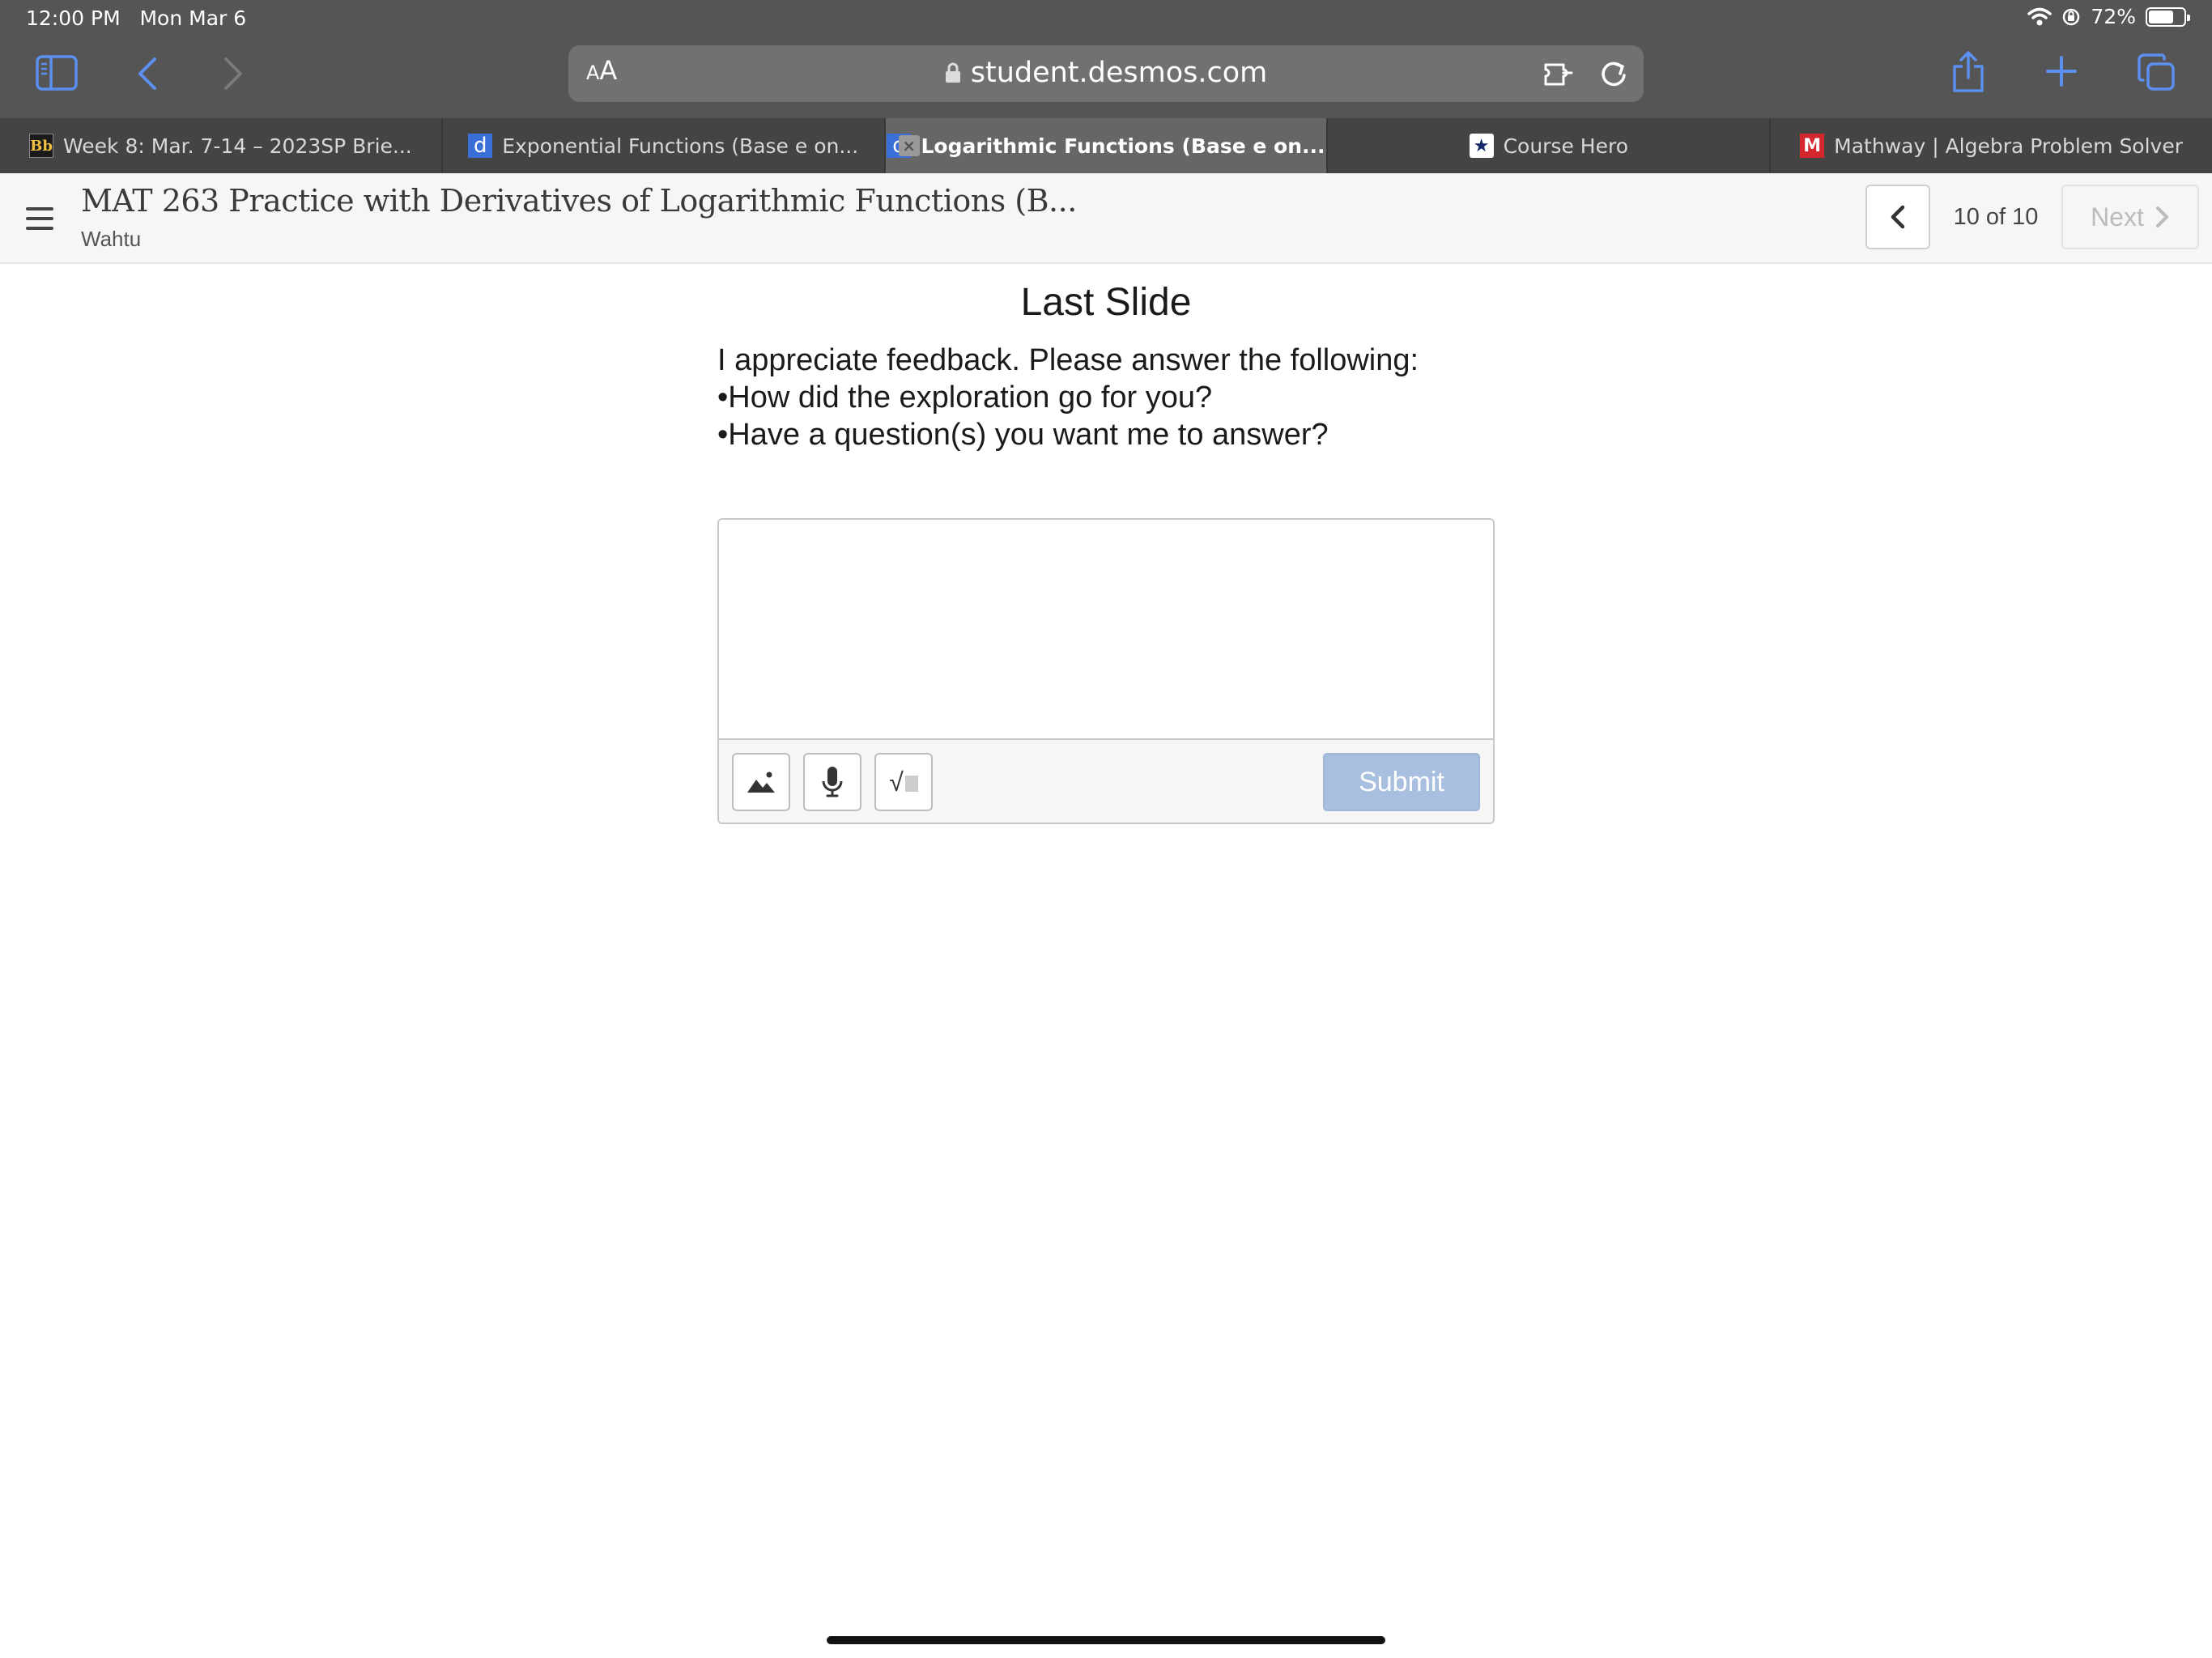 The width and height of the screenshot is (2212, 1658). What do you see at coordinates (1996, 217) in the screenshot?
I see `screen-counter: 10 of 10` at bounding box center [1996, 217].